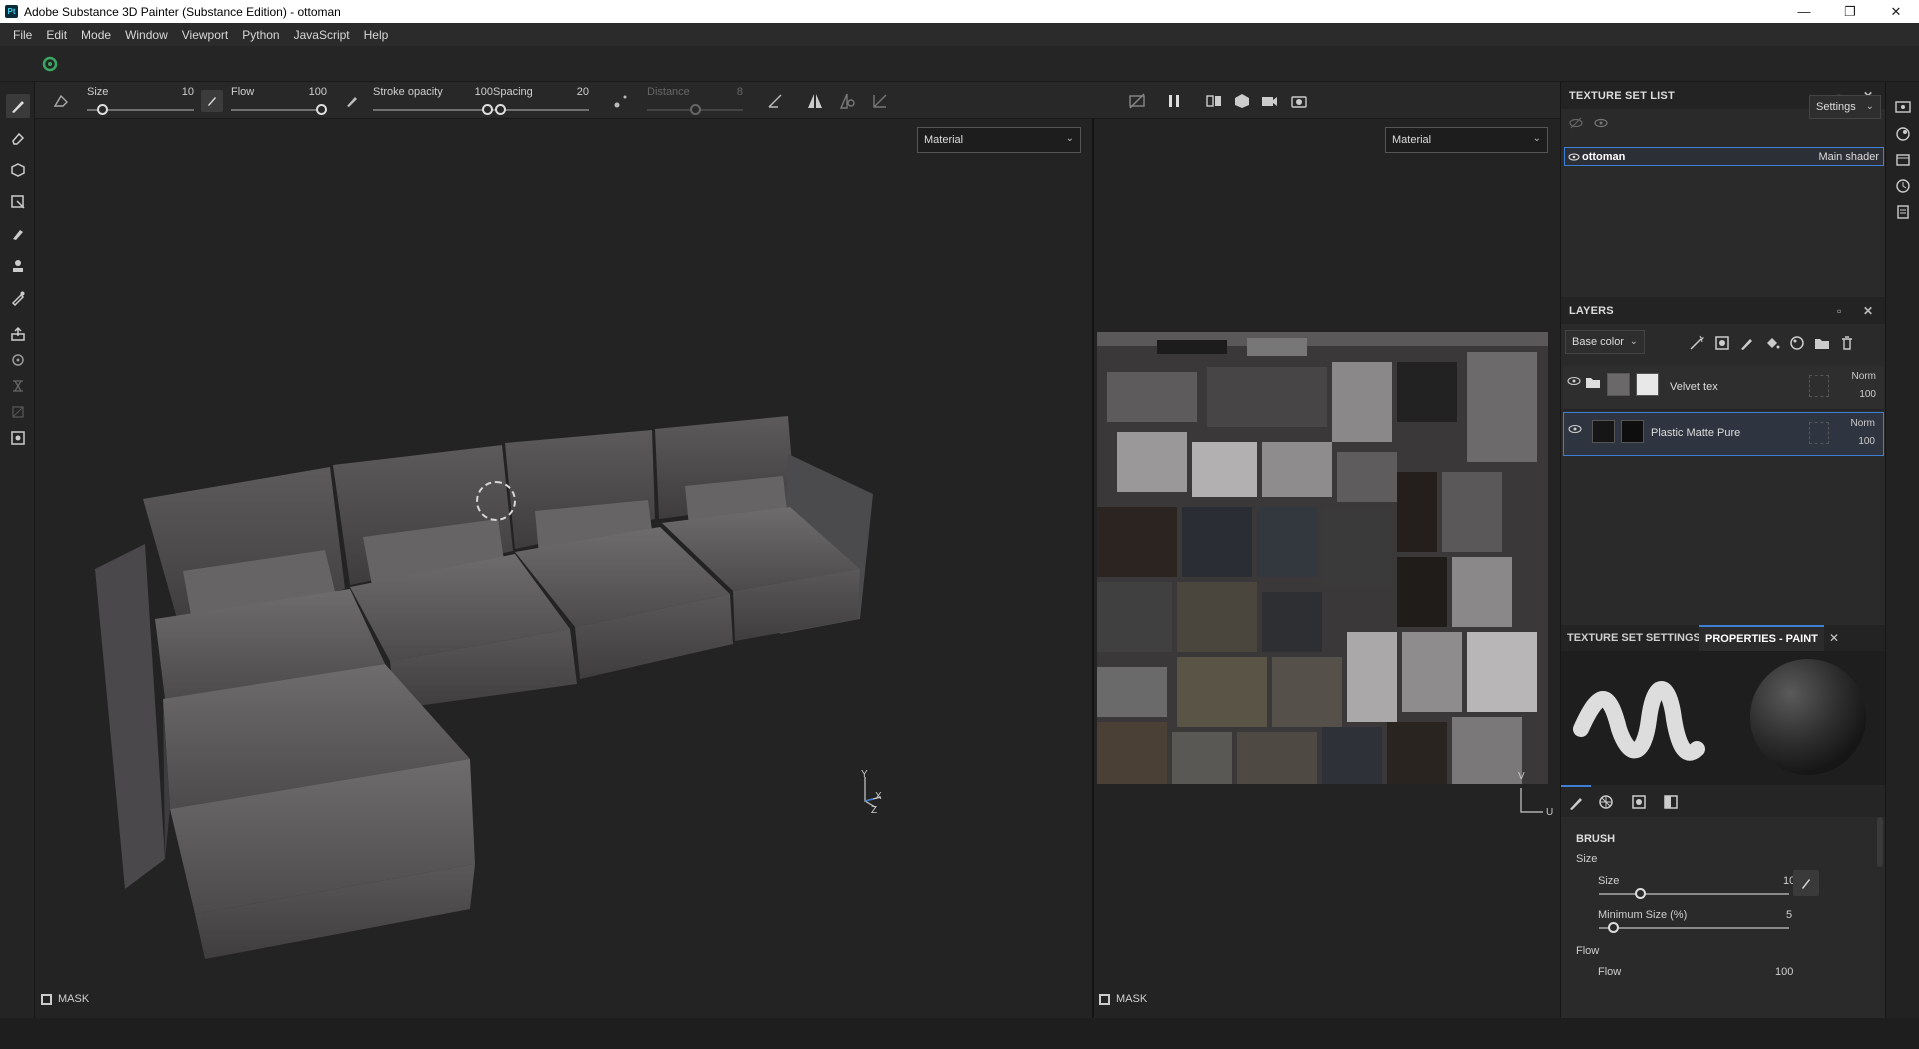 Image resolution: width=1919 pixels, height=1049 pixels. Describe the element at coordinates (1903, 160) in the screenshot. I see `assets-icon` at that location.